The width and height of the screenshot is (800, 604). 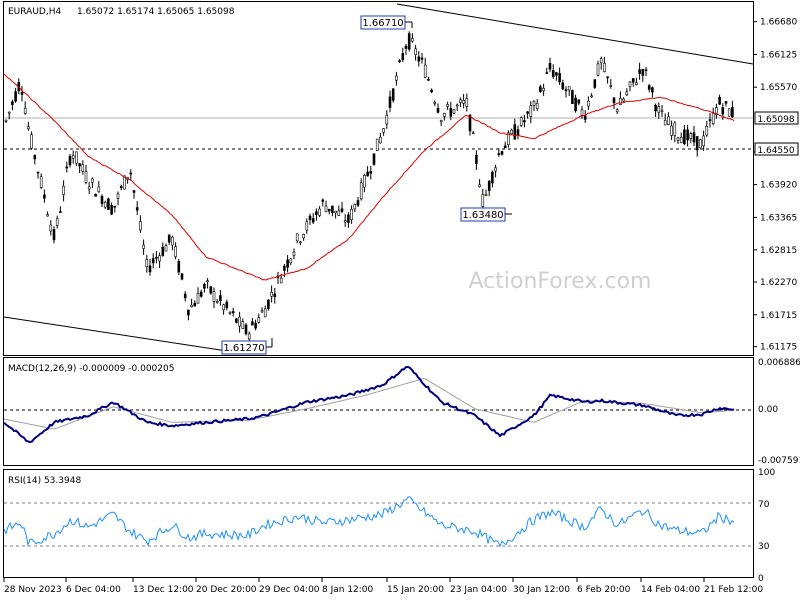 I want to click on time-tick-label: 21 Feb 12:00, so click(x=733, y=590).